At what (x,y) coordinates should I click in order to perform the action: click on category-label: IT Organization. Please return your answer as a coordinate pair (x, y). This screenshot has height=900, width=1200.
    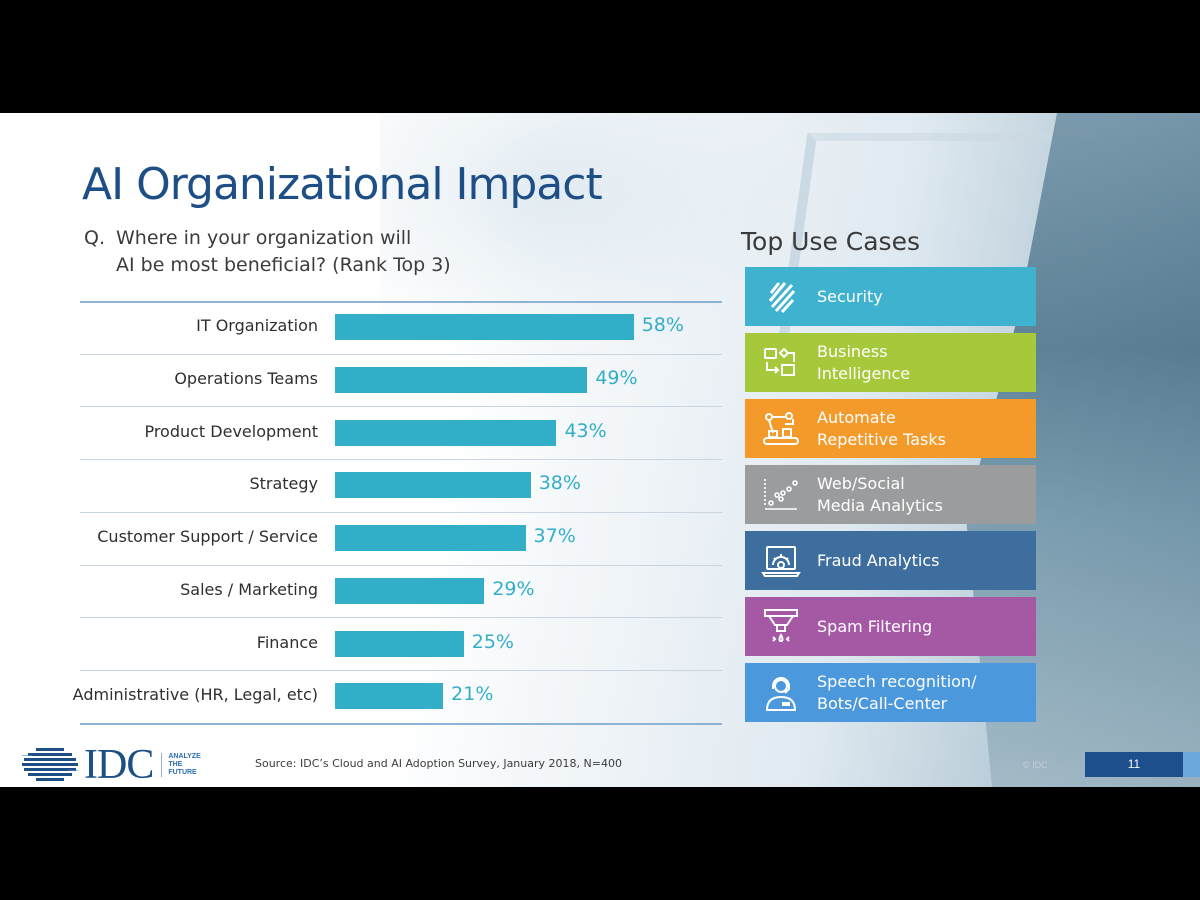
    Looking at the image, I should click on (257, 326).